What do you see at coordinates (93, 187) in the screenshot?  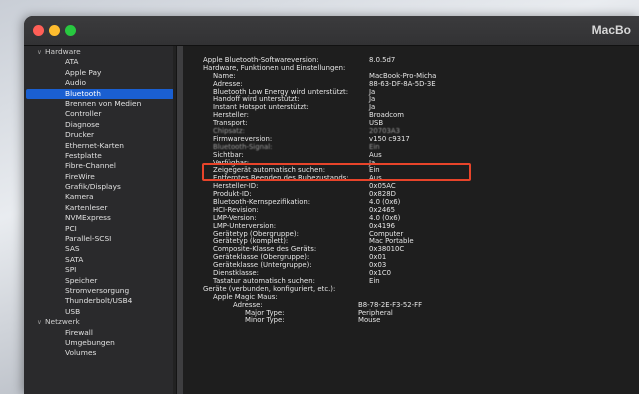 I see `sidebar-item-label: Grafik/Displays` at bounding box center [93, 187].